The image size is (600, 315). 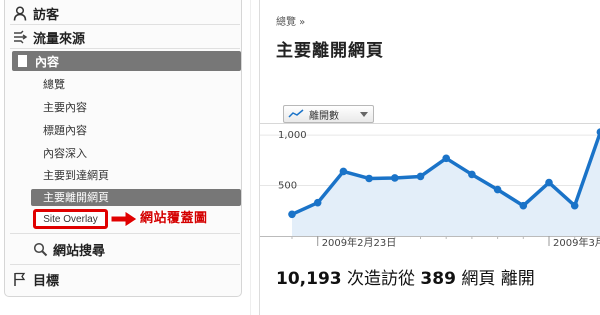 I want to click on y-tick-label: 1,000, so click(x=292, y=135).